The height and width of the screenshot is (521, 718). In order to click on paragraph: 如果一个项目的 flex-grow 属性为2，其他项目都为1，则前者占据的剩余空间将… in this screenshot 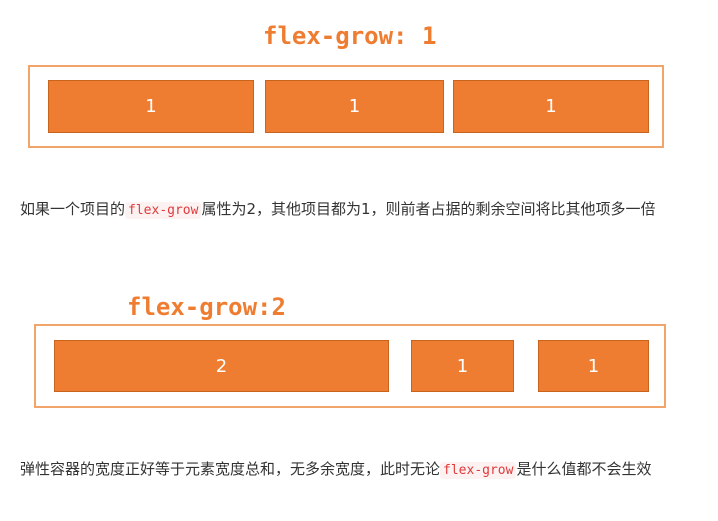, I will do `click(350, 210)`.